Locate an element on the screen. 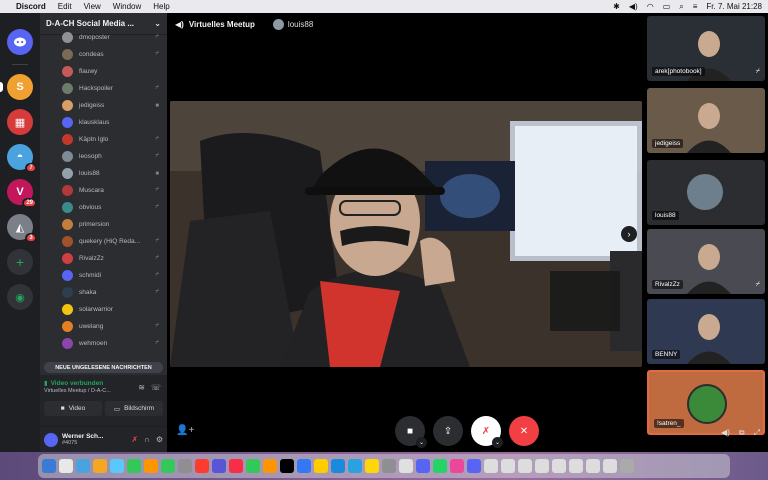  voice-member: RivalzZz ⌿ is located at coordinates (103, 258).